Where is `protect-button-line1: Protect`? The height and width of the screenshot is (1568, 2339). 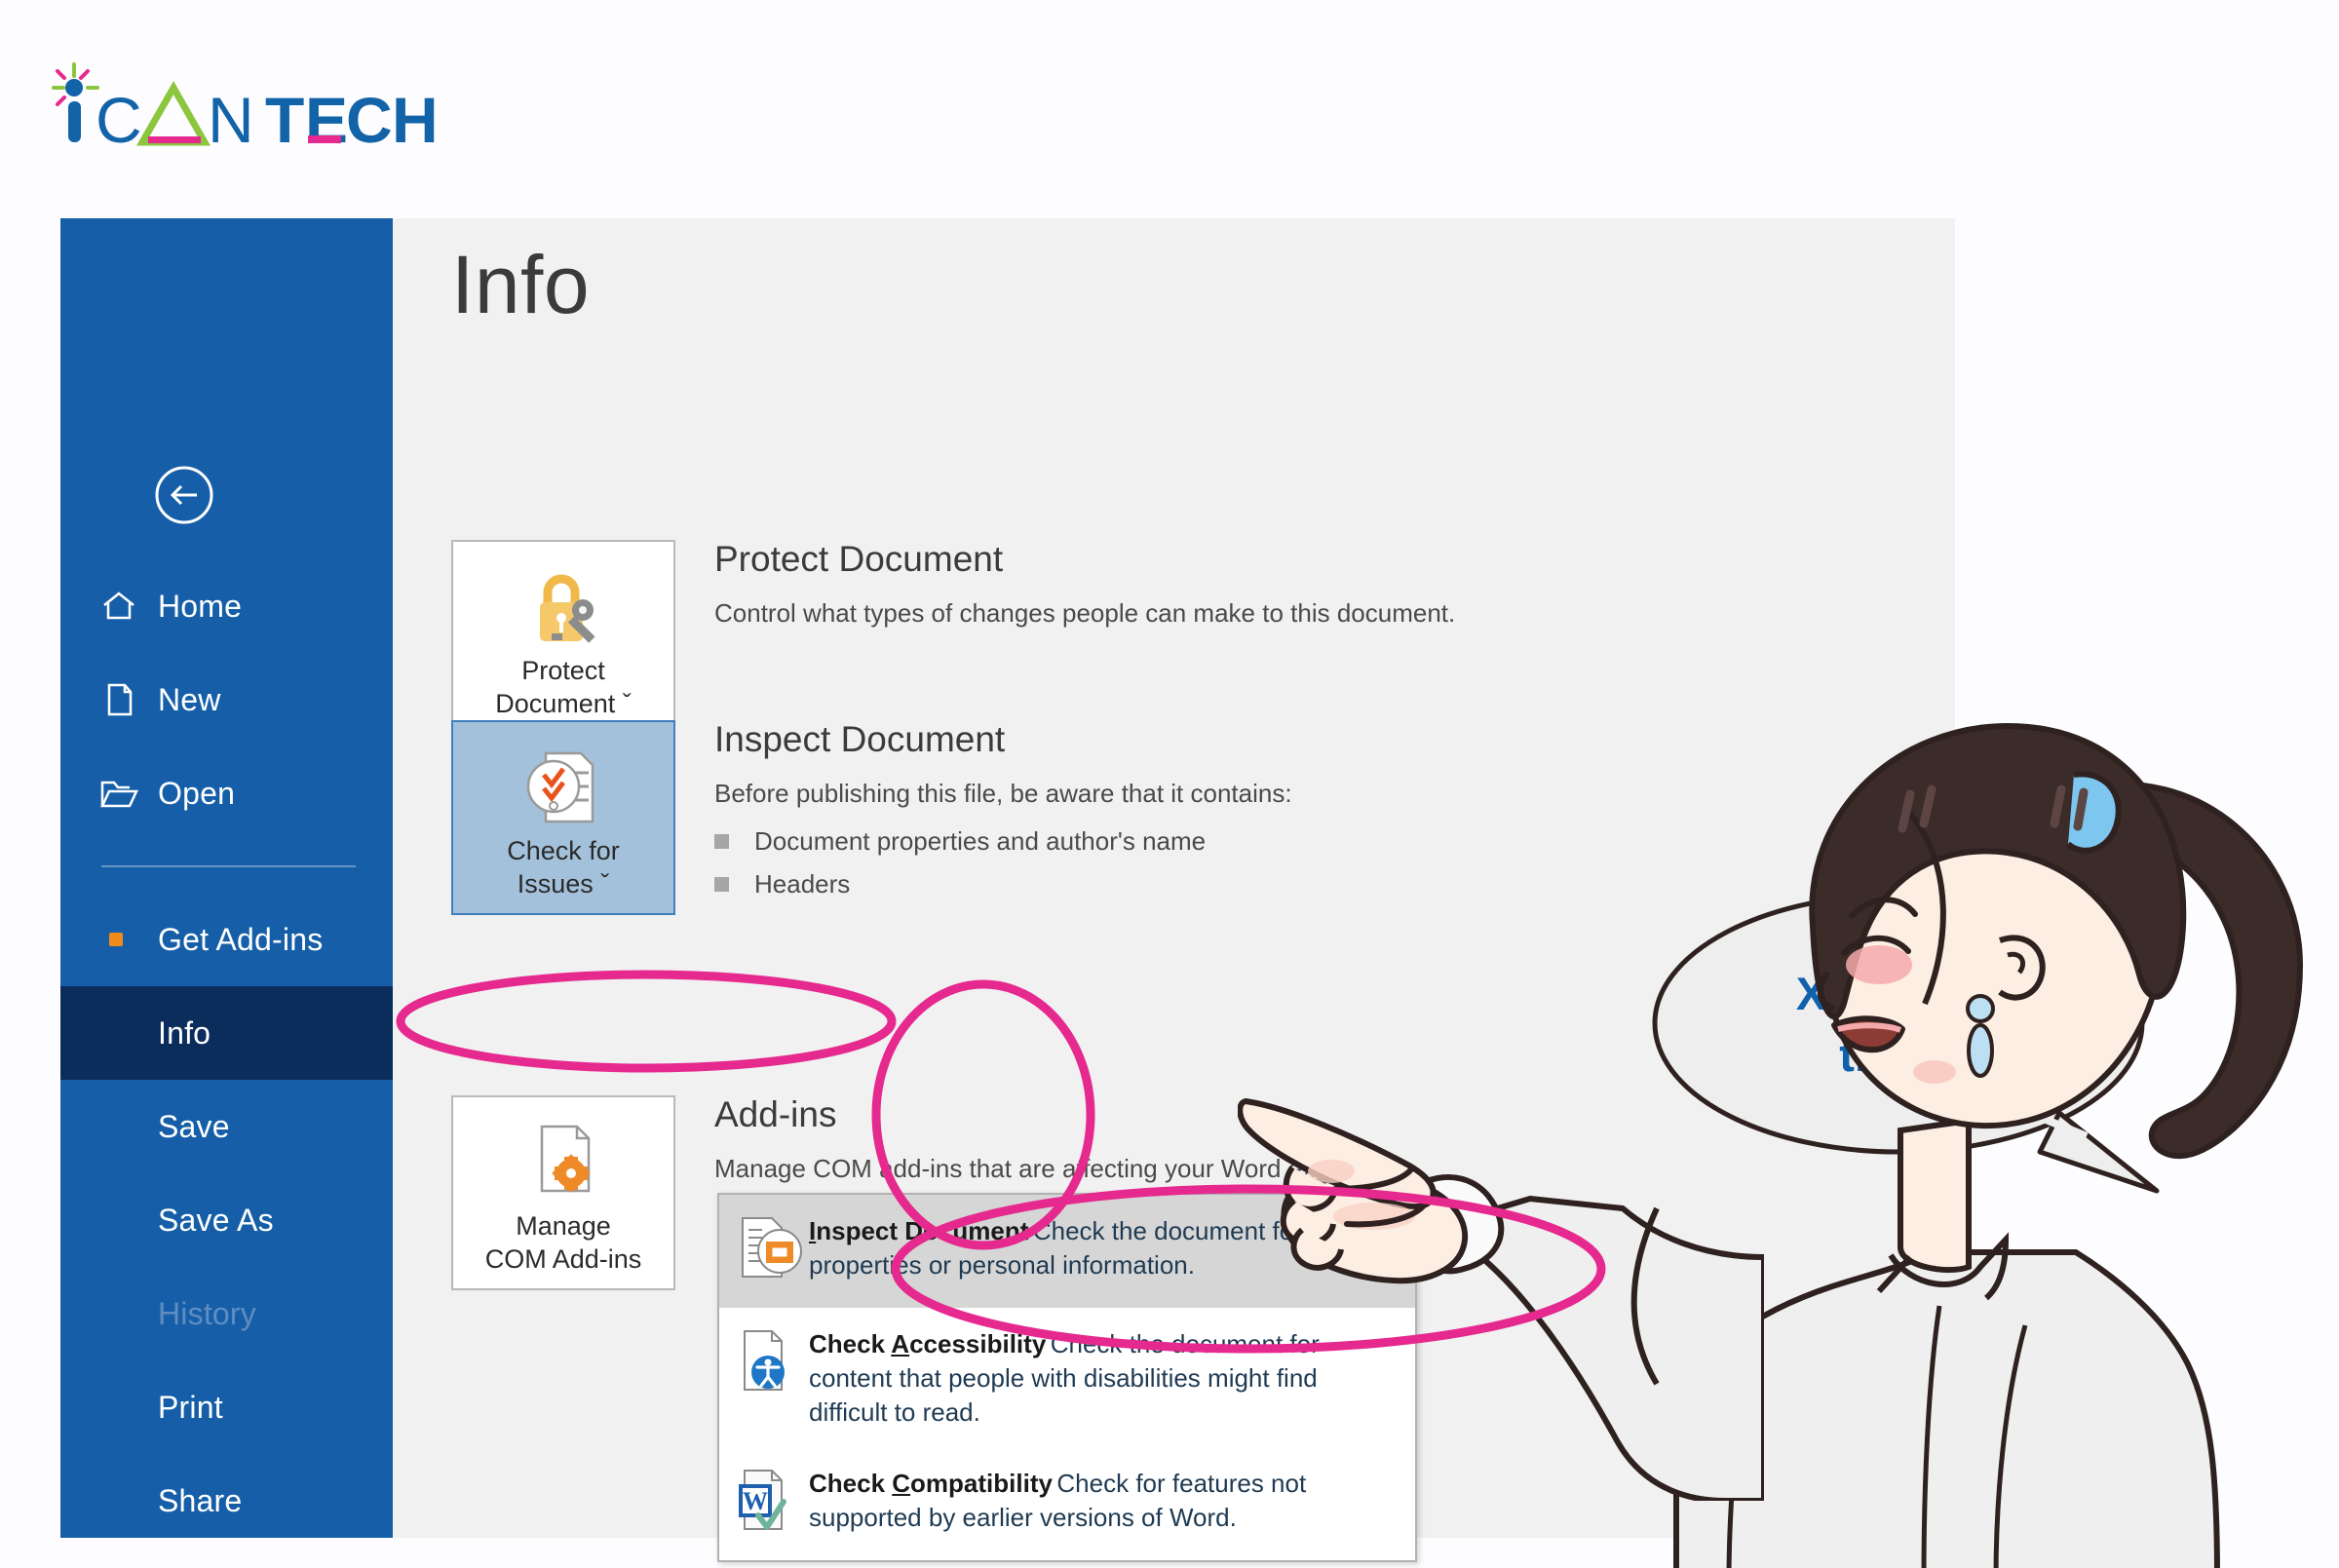
protect-button-line1: Protect is located at coordinates (563, 670).